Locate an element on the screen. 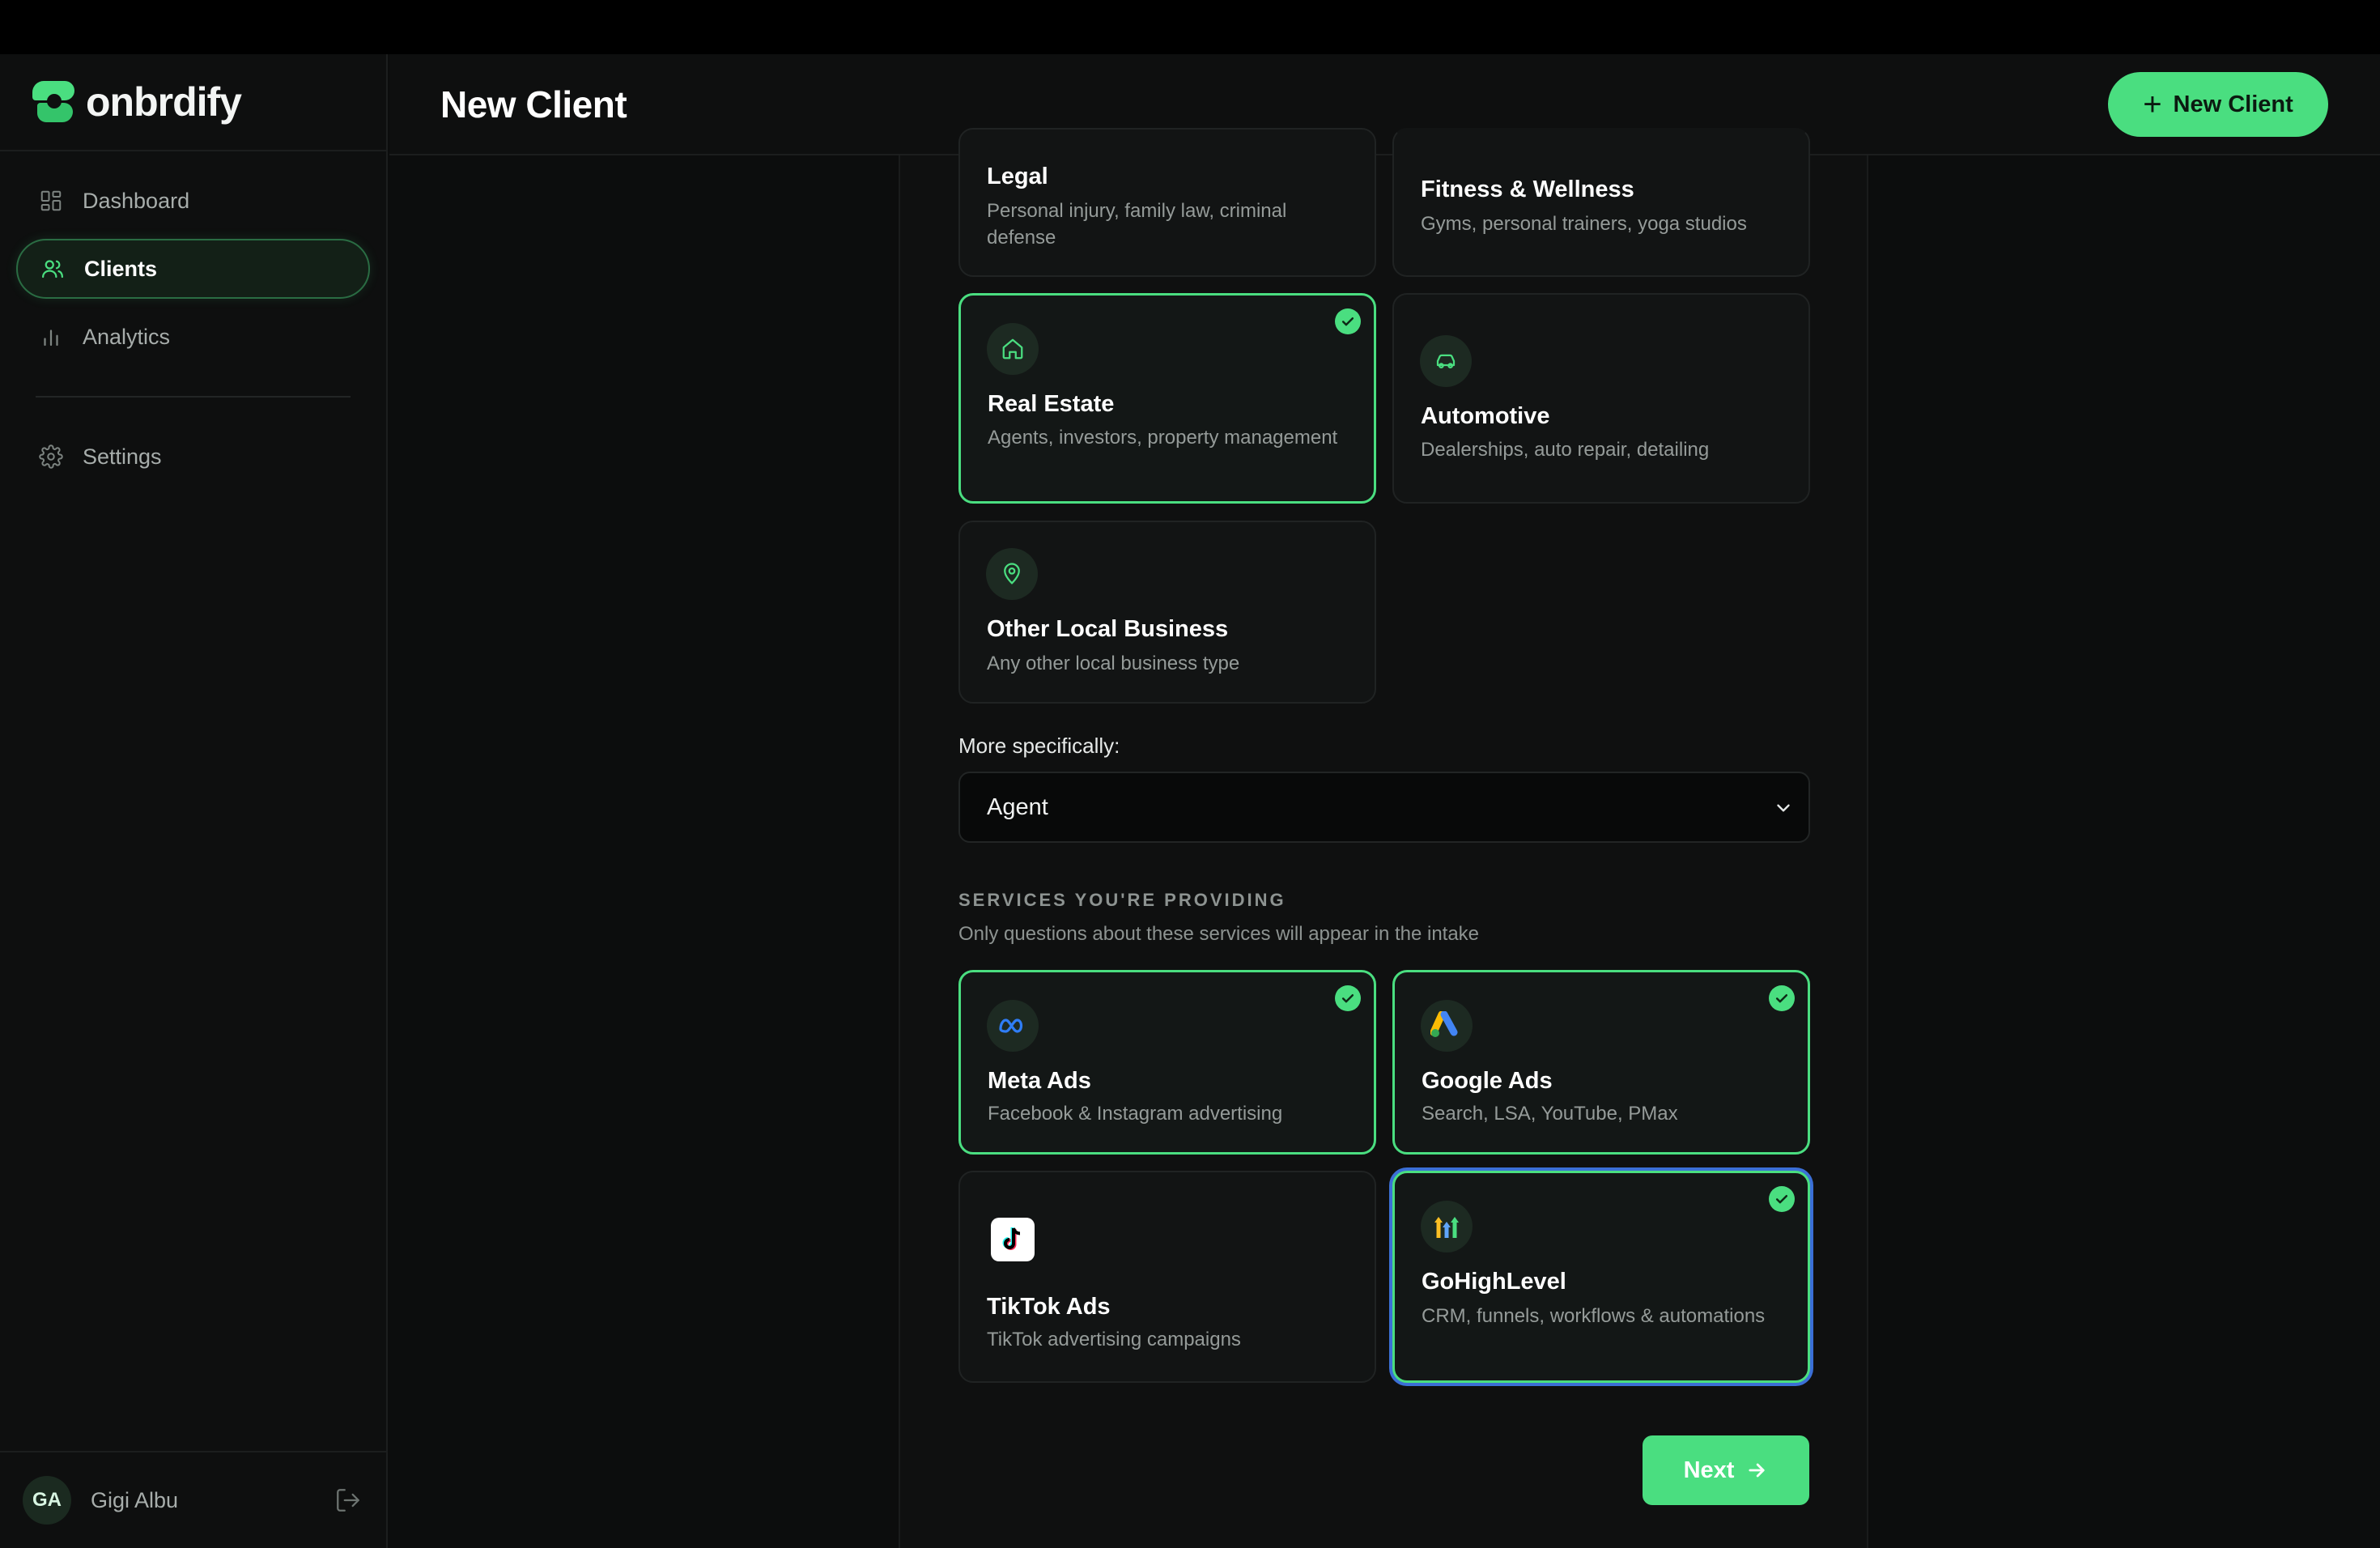 The image size is (2380, 1548). chevron-down-icon is located at coordinates (1783, 808).